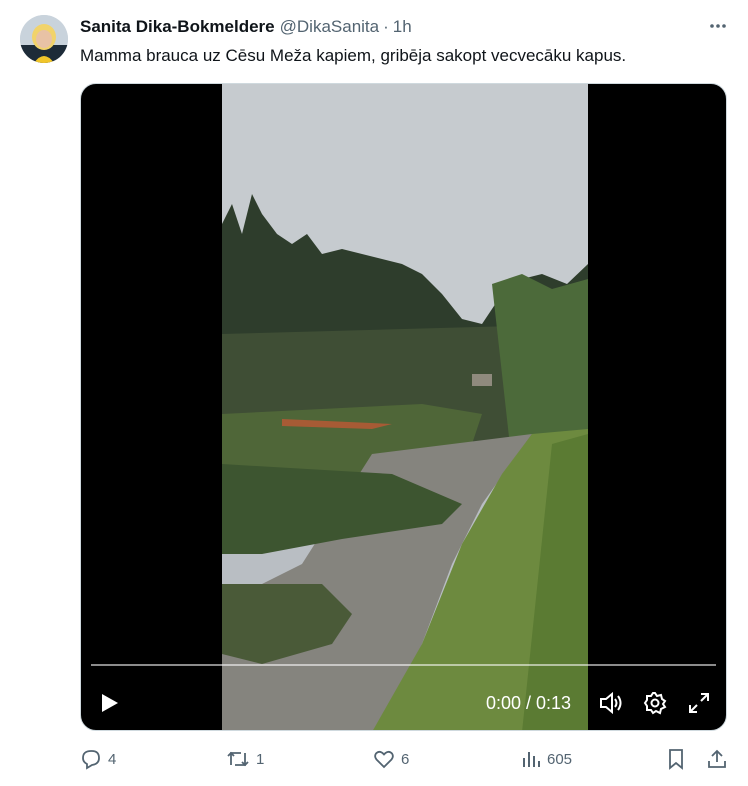 The height and width of the screenshot is (786, 748). What do you see at coordinates (329, 27) in the screenshot?
I see `author-handle: @DikaSanita` at bounding box center [329, 27].